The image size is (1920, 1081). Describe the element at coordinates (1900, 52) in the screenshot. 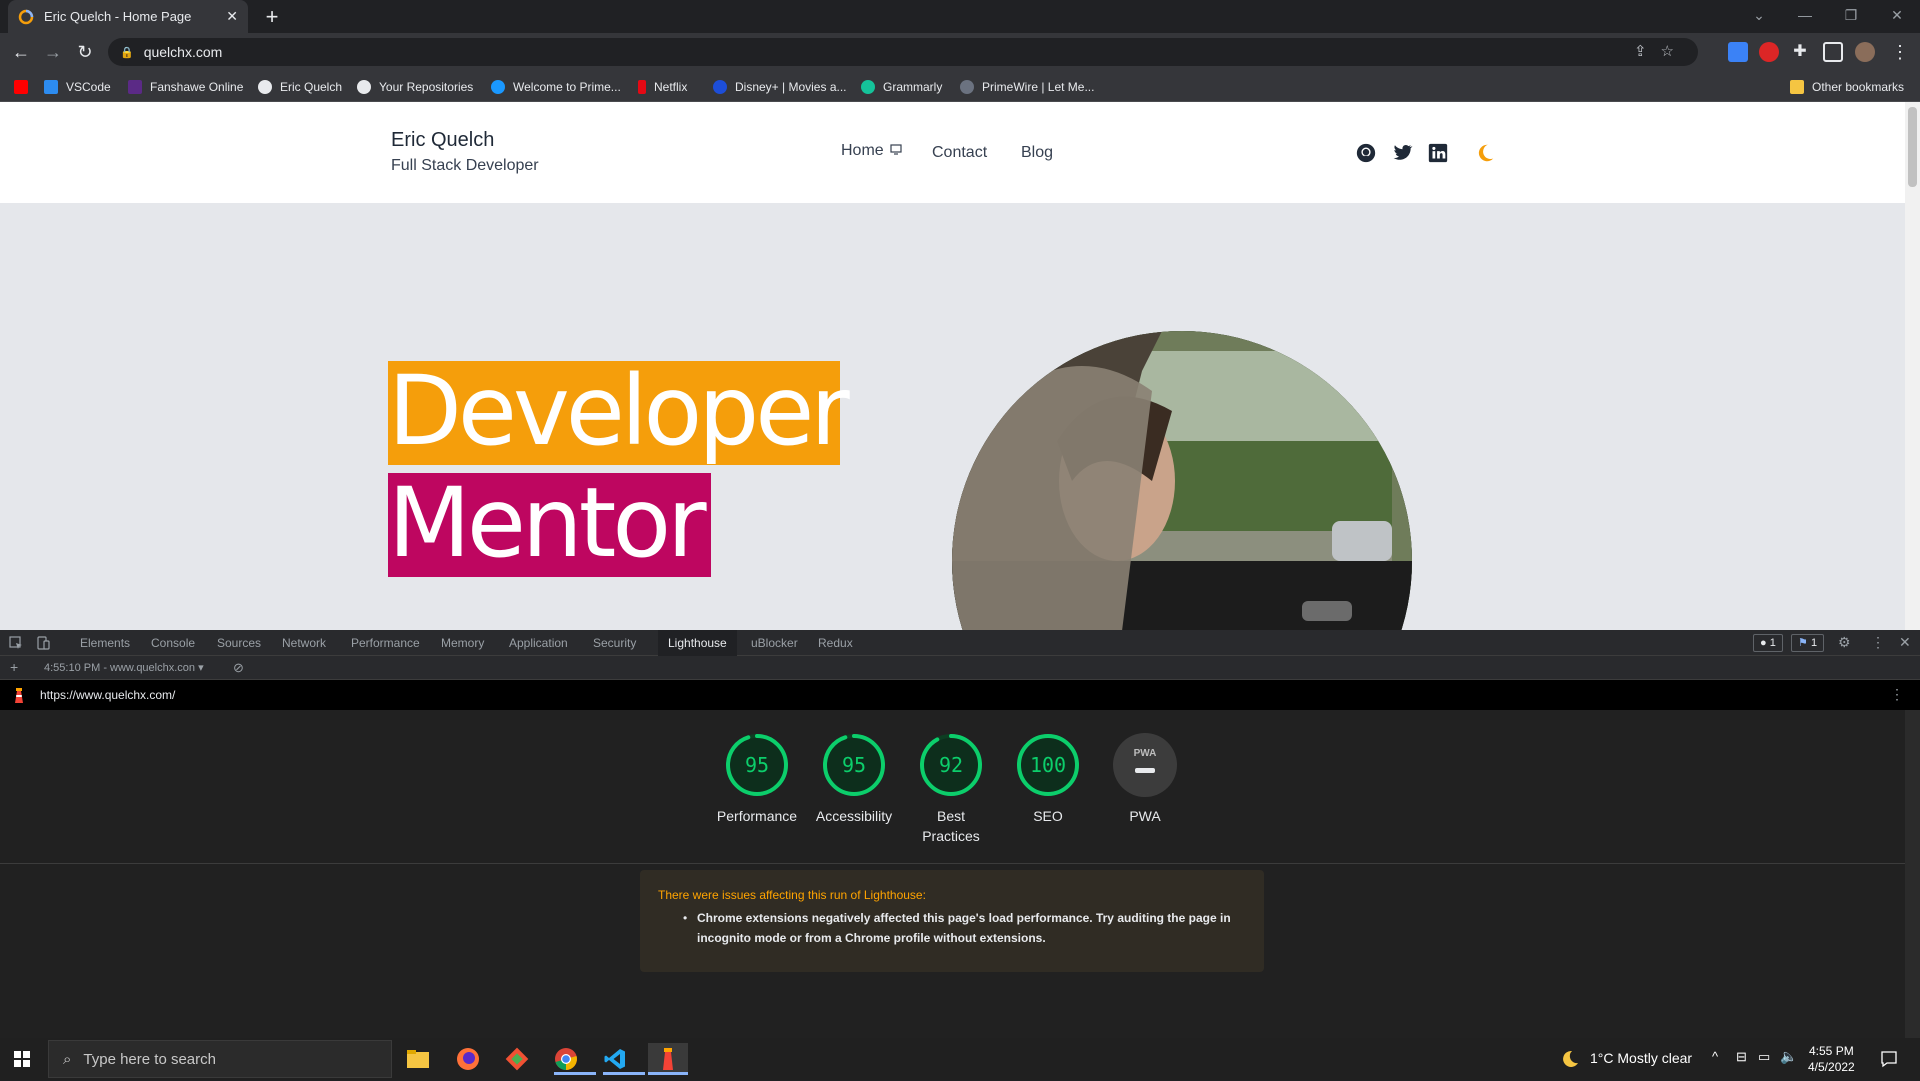

I see `menu-kebab-icon: ⋮` at that location.